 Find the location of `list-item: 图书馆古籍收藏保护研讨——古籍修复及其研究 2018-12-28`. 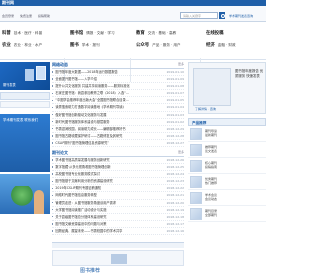

list-item: 图书馆古籍收藏保护研讨——古籍修复及其研究 2018-12-28 is located at coordinates (118, 136).